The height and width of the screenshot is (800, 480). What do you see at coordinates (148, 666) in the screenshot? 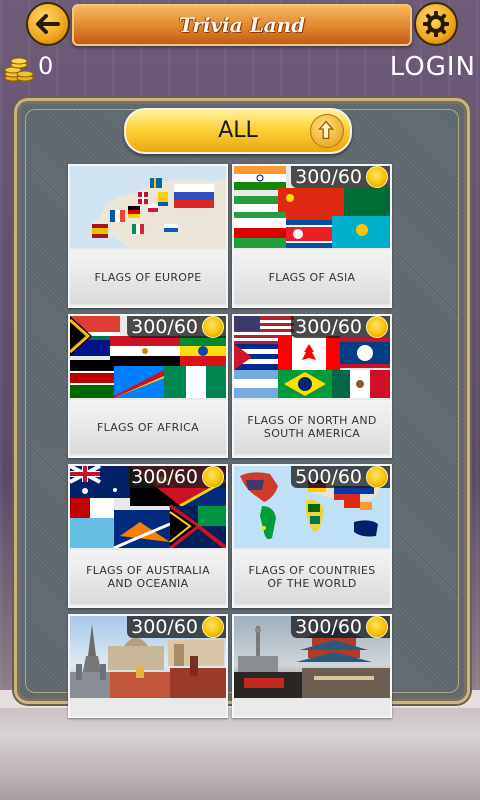
I see `category-card-landmarks-1: 300/60` at bounding box center [148, 666].